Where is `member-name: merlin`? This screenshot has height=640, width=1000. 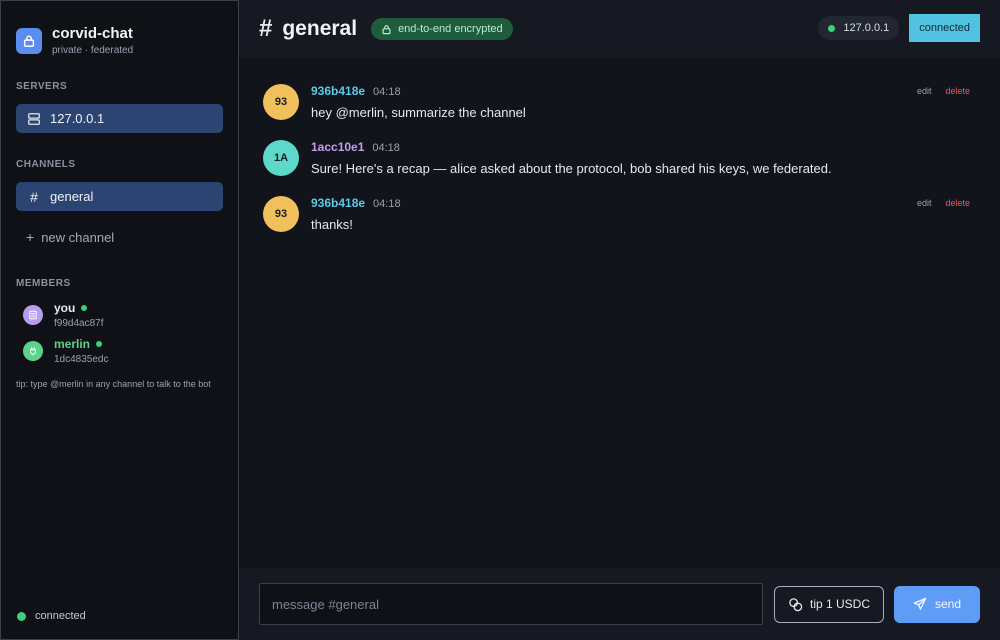
member-name: merlin is located at coordinates (81, 344).